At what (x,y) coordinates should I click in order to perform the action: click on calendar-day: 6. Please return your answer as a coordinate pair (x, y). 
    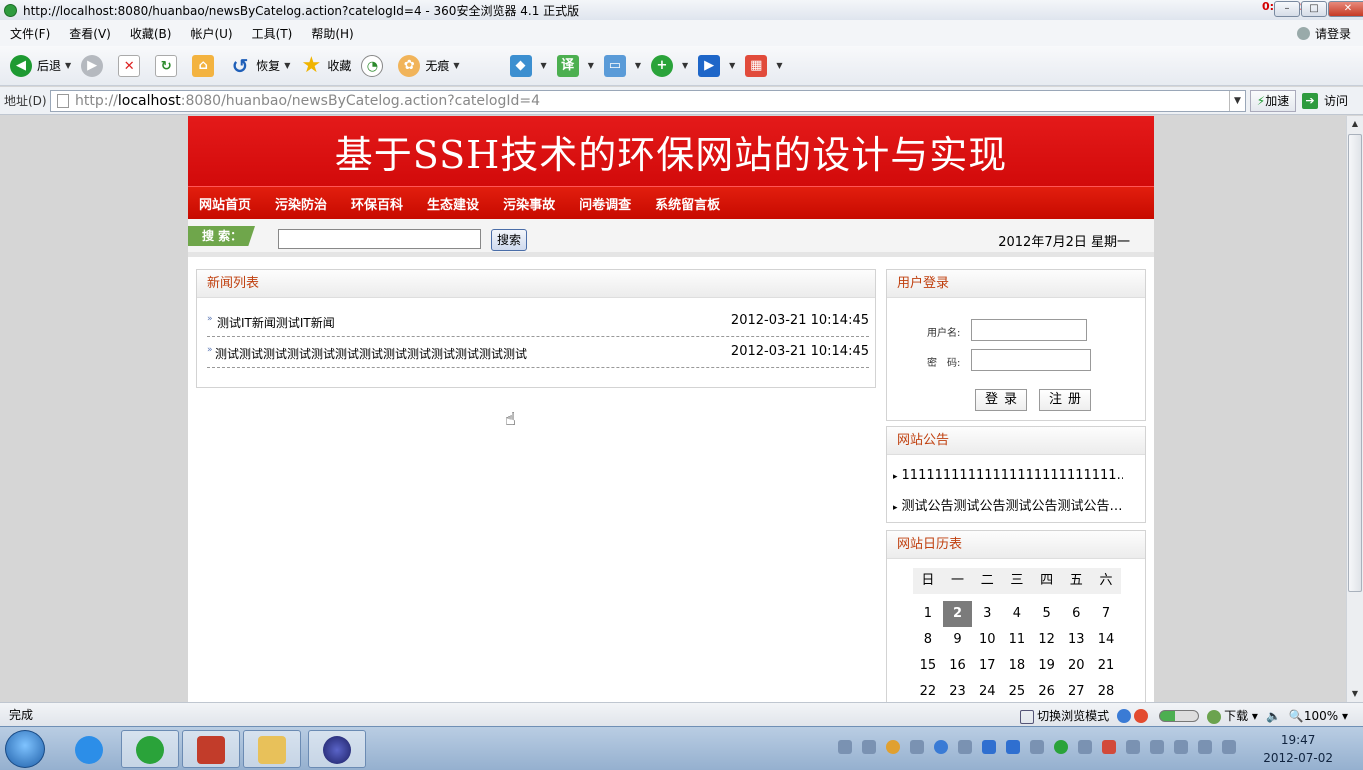
    Looking at the image, I should click on (1076, 614).